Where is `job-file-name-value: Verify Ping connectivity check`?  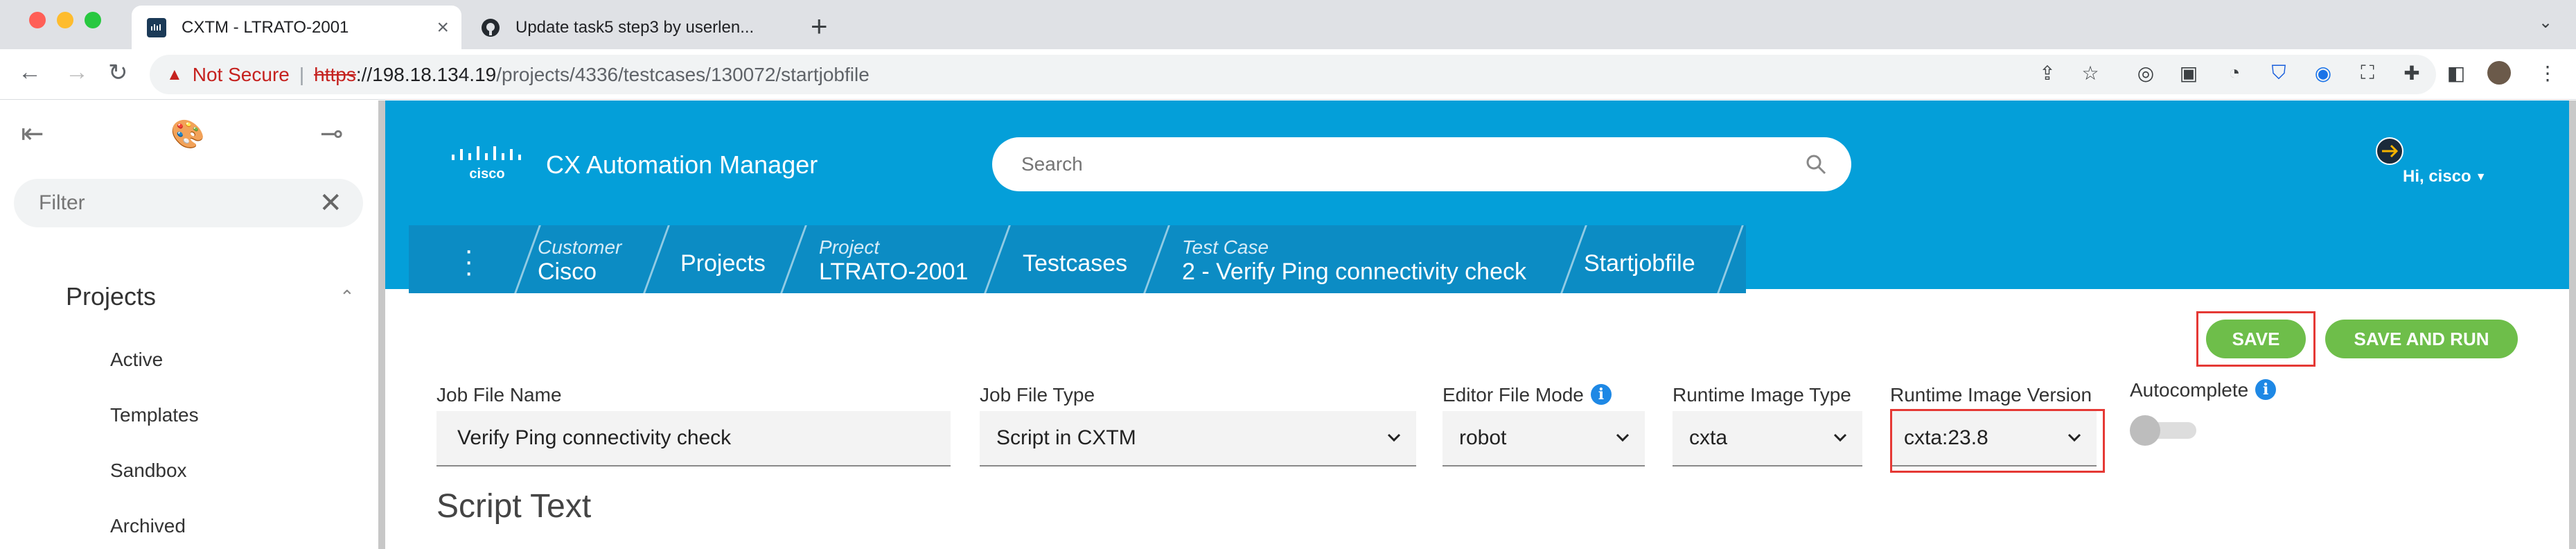 job-file-name-value: Verify Ping connectivity check is located at coordinates (594, 438).